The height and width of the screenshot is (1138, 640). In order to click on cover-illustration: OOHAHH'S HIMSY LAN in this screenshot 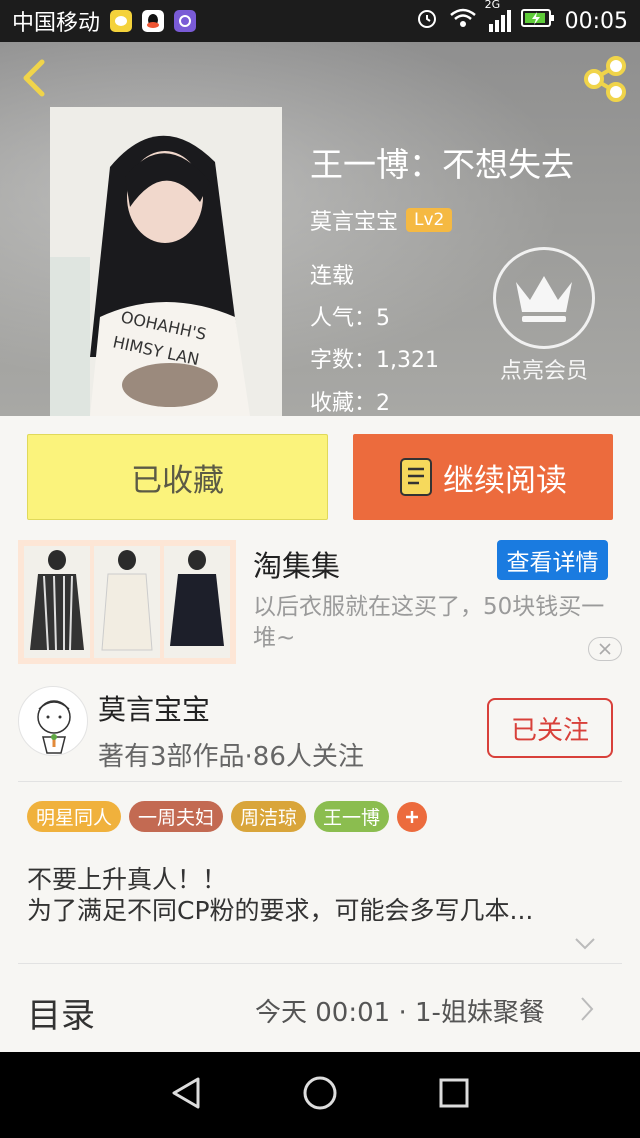, I will do `click(166, 261)`.